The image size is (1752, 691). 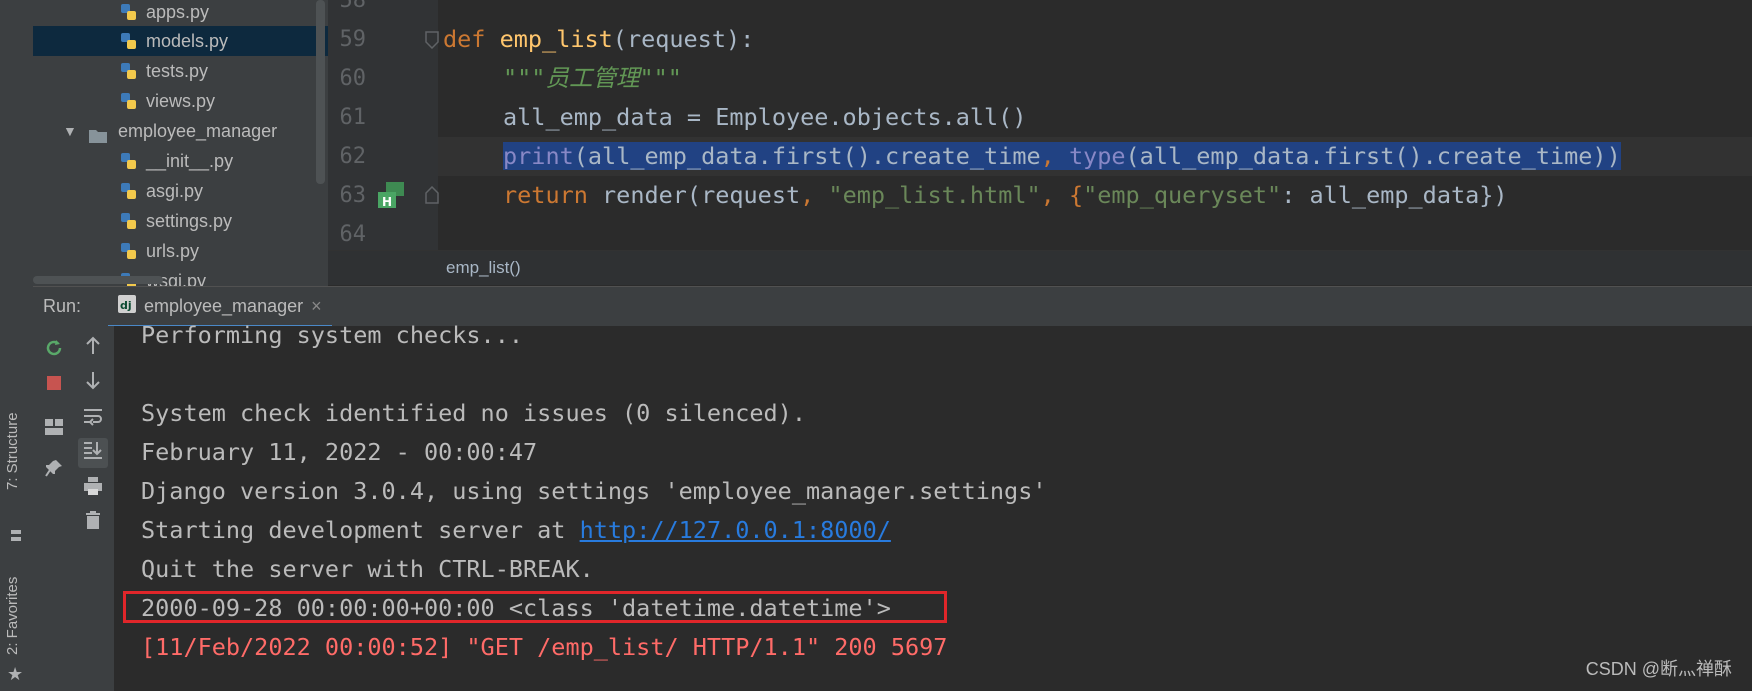 I want to click on keyword-return: return, so click(x=545, y=195).